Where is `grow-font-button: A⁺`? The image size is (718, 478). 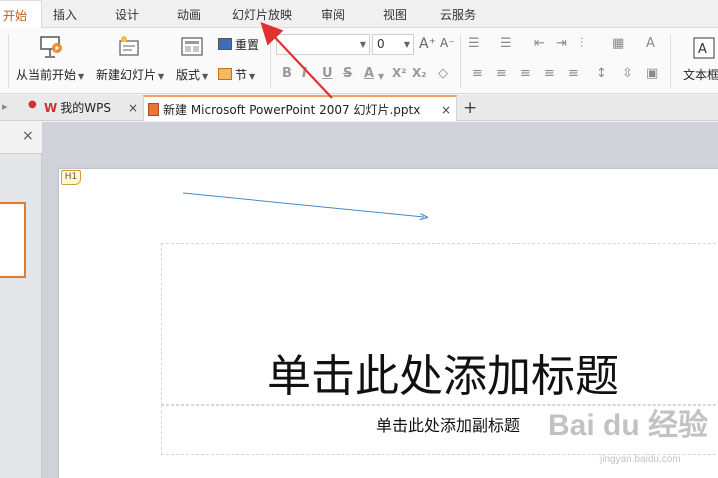 grow-font-button: A⁺ is located at coordinates (427, 44).